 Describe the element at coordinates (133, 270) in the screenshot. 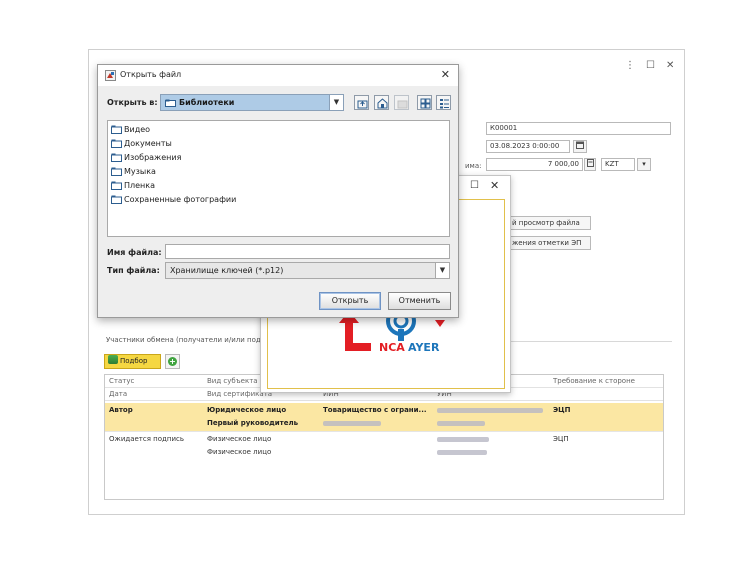

I see `filetype-label: Тип файла:` at that location.